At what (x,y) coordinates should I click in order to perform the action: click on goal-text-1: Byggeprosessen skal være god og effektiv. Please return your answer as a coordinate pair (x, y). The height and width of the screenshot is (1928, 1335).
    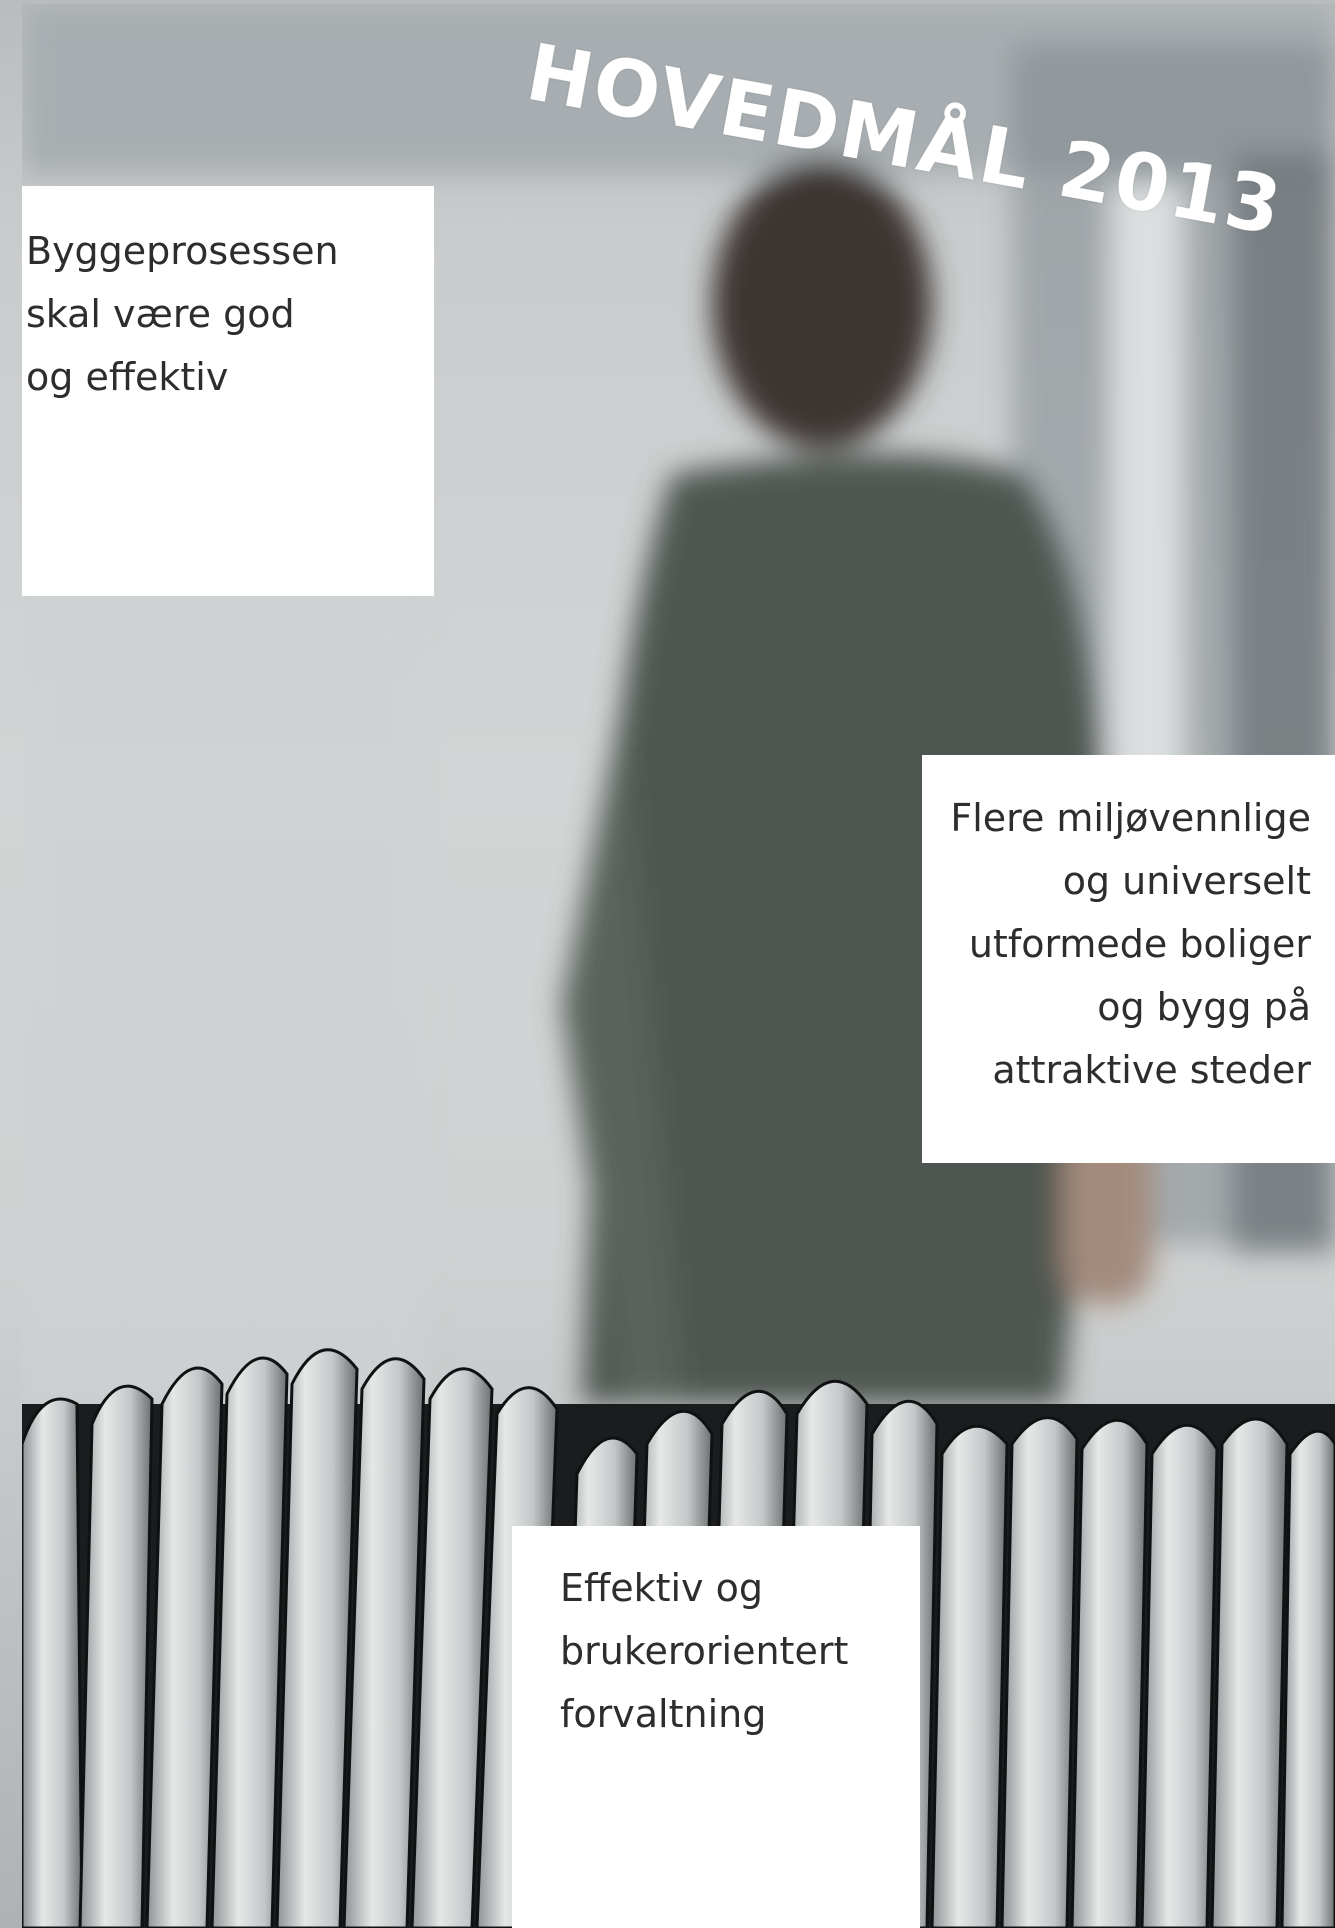
    Looking at the image, I should click on (182, 314).